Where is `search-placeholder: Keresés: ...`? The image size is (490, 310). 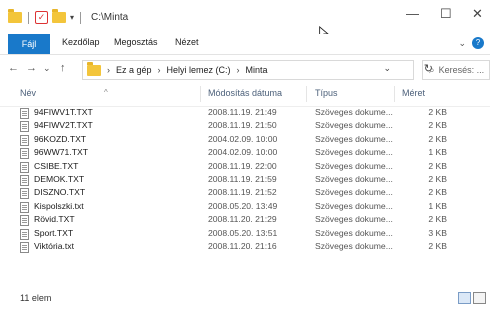
search-placeholder: Keresés: ... is located at coordinates (461, 70).